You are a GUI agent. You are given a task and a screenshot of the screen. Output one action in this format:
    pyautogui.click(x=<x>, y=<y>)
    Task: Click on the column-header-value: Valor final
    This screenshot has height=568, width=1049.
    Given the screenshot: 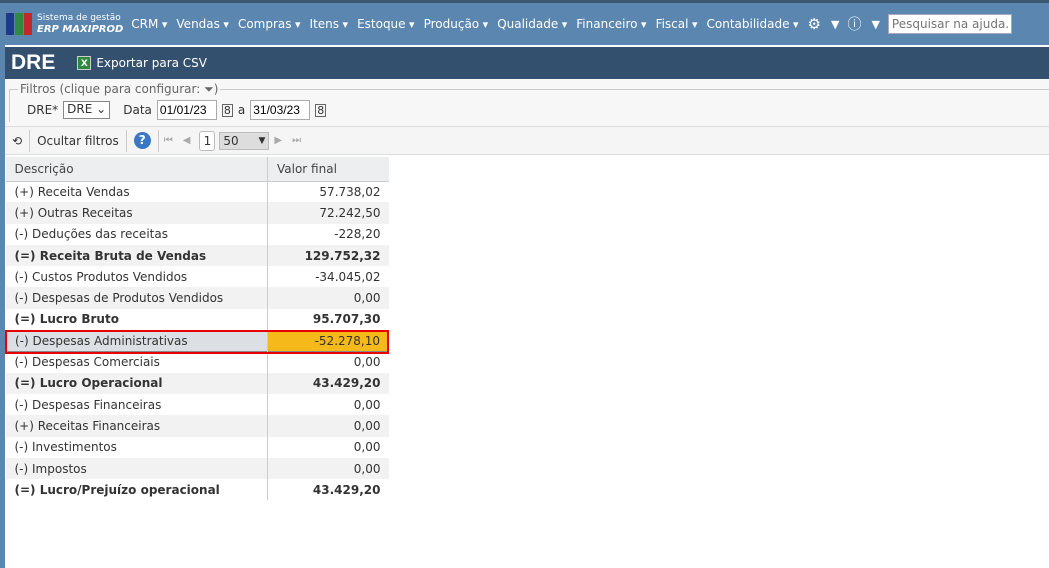 What is the action you would take?
    pyautogui.click(x=328, y=169)
    